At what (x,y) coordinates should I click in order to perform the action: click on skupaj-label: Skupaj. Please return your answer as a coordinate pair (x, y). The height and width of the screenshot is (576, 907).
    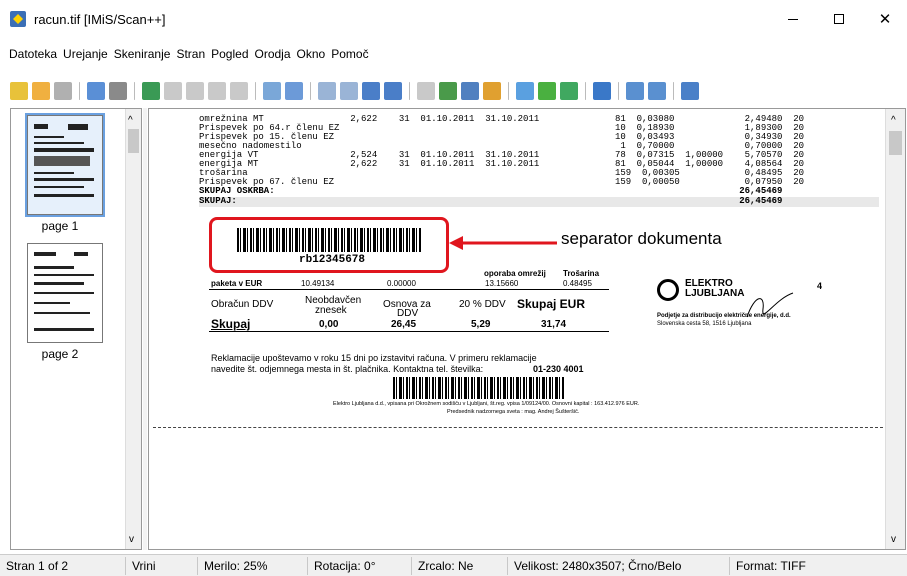
    Looking at the image, I should click on (231, 324).